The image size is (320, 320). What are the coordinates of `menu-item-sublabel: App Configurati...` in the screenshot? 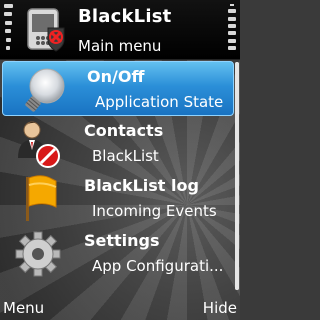 It's located at (158, 266).